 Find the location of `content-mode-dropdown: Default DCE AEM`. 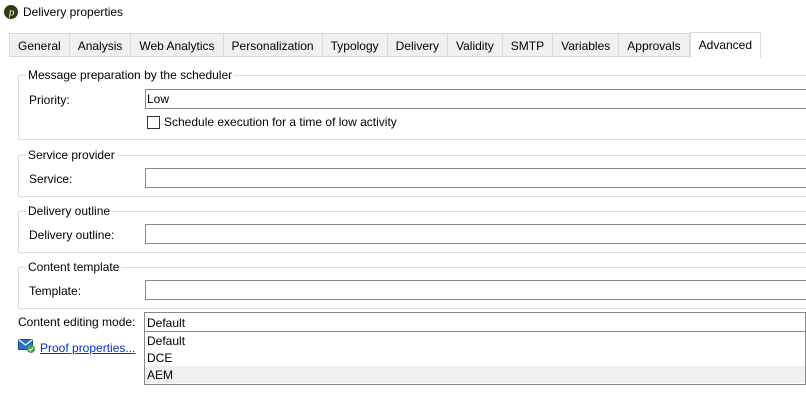

content-mode-dropdown: Default DCE AEM is located at coordinates (475, 358).